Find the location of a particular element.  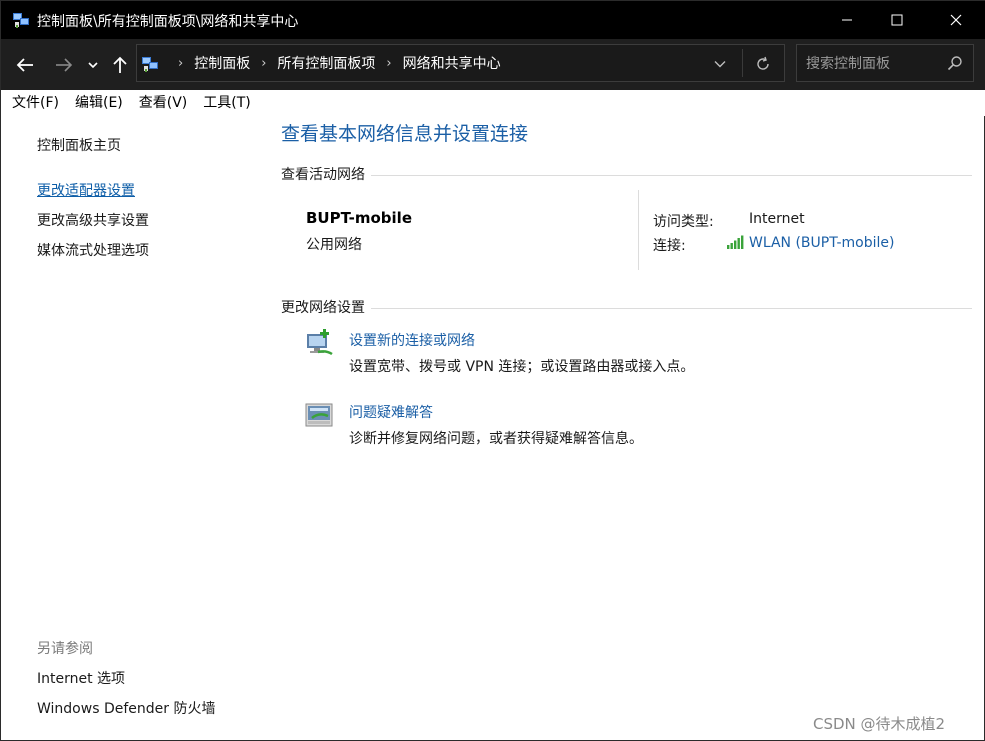

menu-tools: 工具(T) is located at coordinates (226, 103).